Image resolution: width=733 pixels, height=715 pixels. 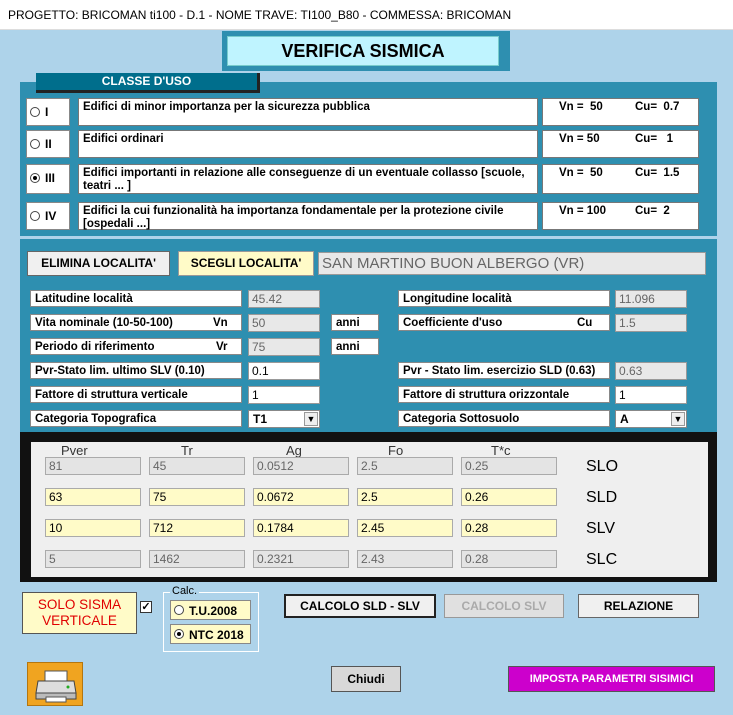 I want to click on classe-radio-label: III, so click(x=50, y=178).